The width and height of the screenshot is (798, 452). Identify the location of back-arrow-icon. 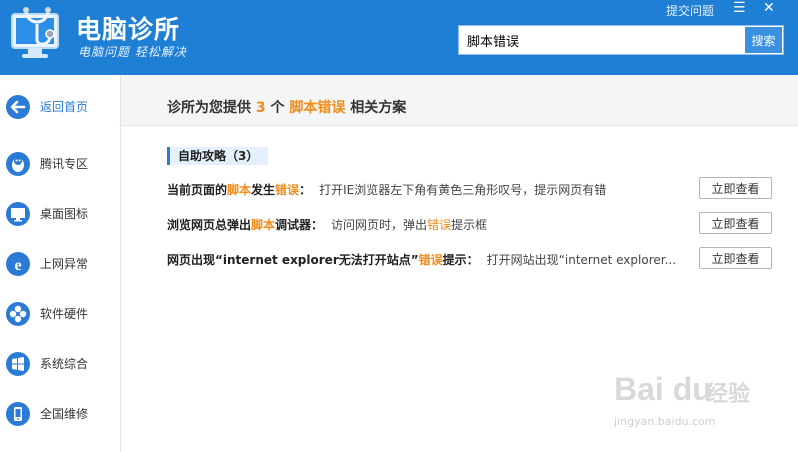
(18, 107).